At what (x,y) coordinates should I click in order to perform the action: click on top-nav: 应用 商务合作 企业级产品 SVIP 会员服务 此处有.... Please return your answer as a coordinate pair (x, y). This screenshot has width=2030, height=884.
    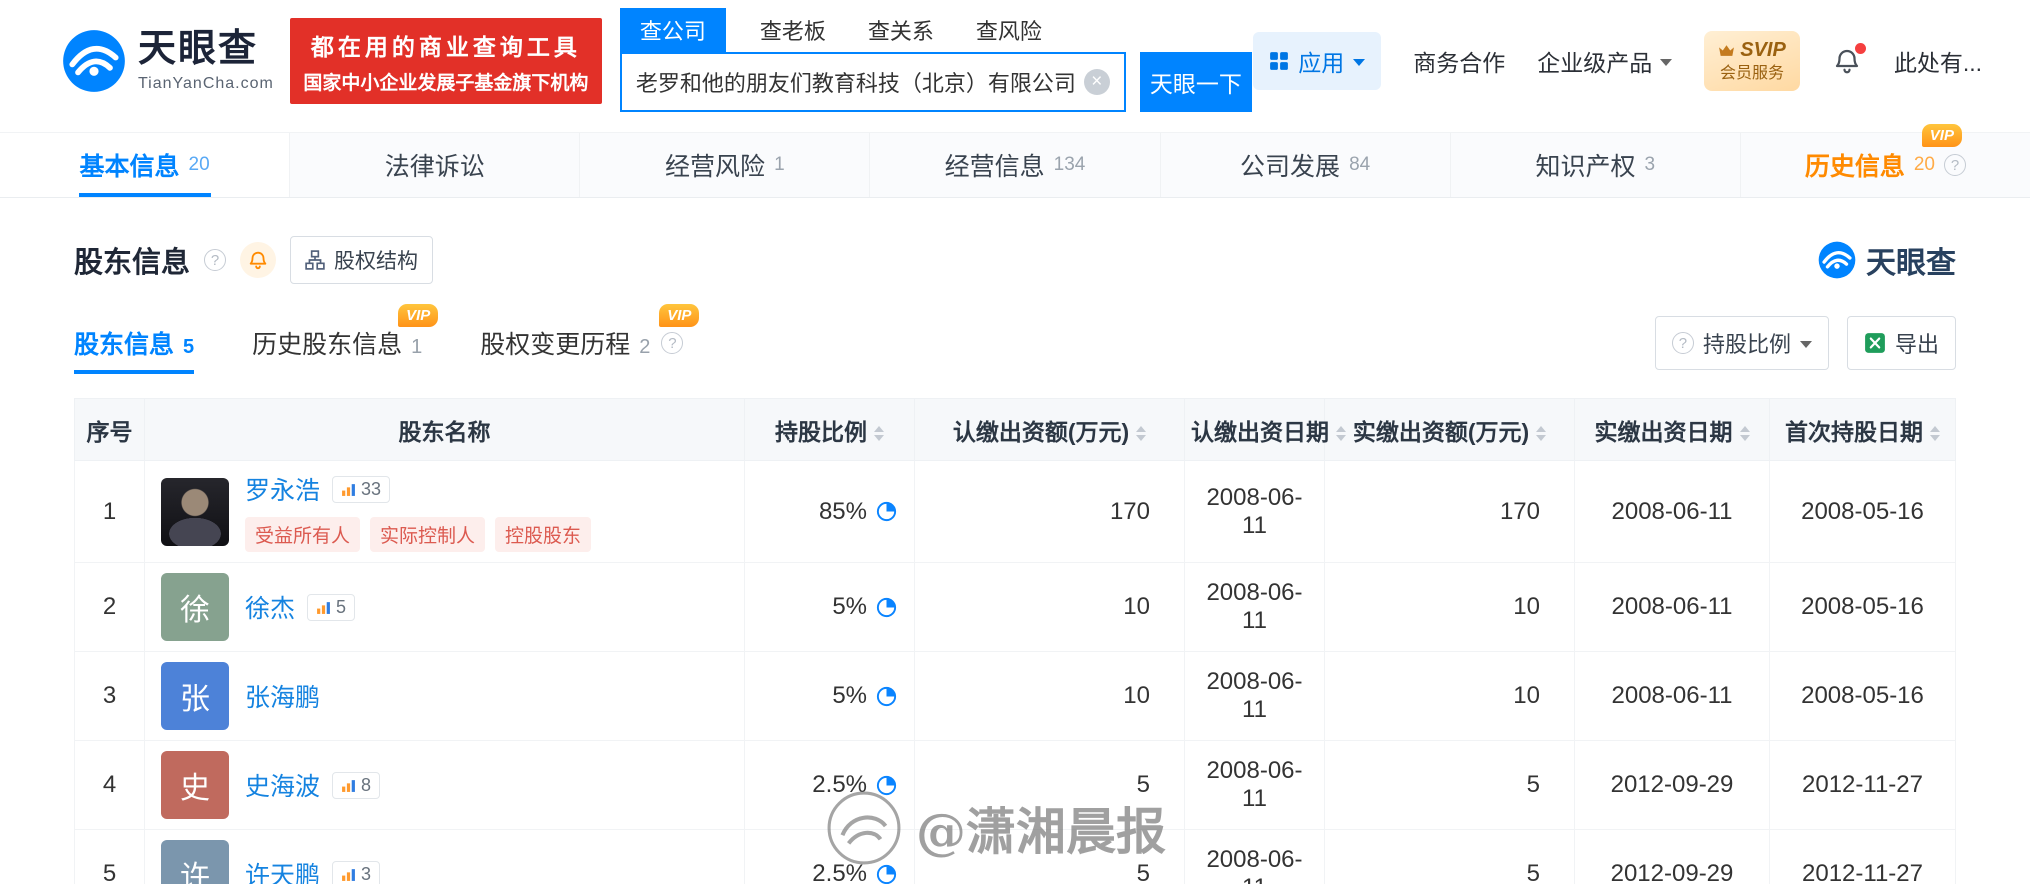
    Looking at the image, I should click on (1617, 61).